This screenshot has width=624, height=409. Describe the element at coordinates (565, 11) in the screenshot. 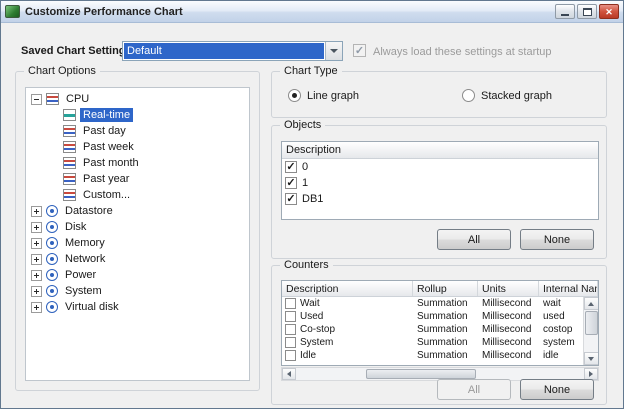

I see `minimize-button` at that location.